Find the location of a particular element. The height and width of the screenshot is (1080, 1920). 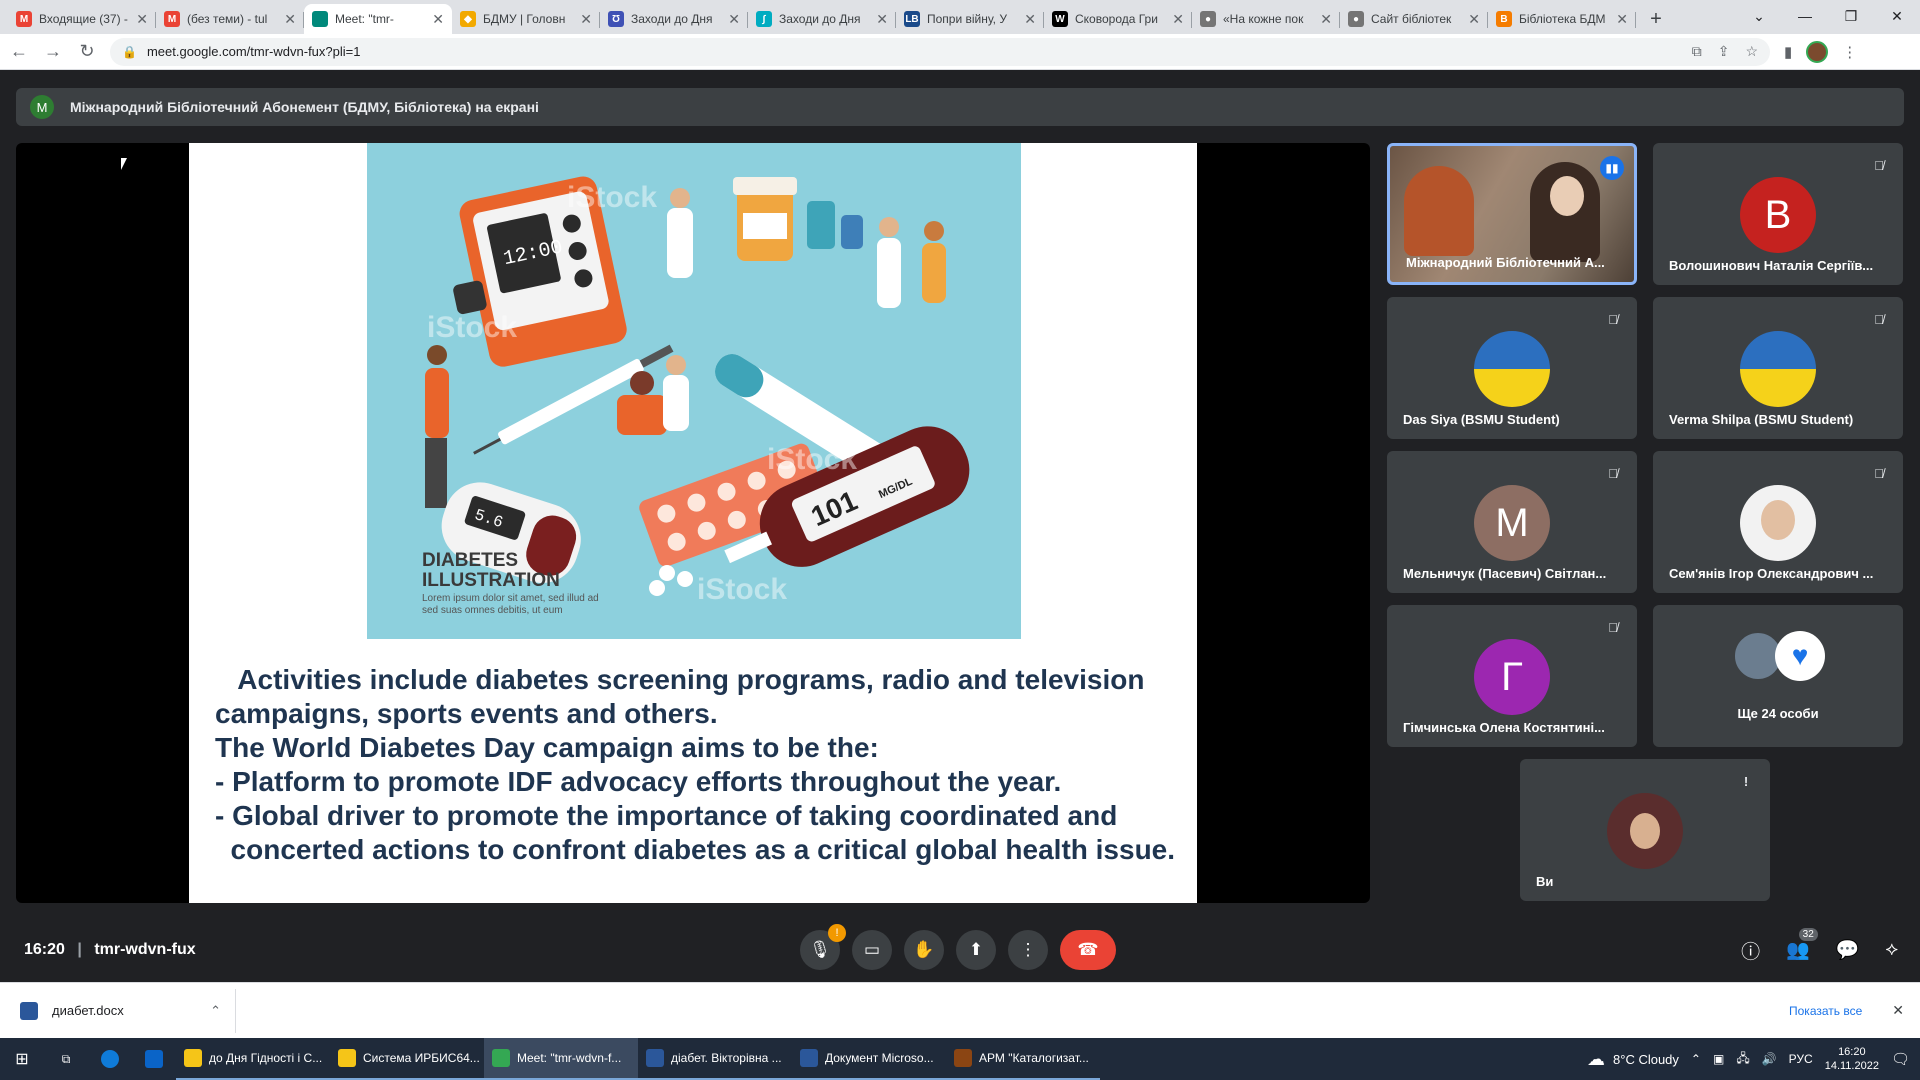

browser-tab: ● Сайт бібліотек ✕ is located at coordinates (1414, 19).